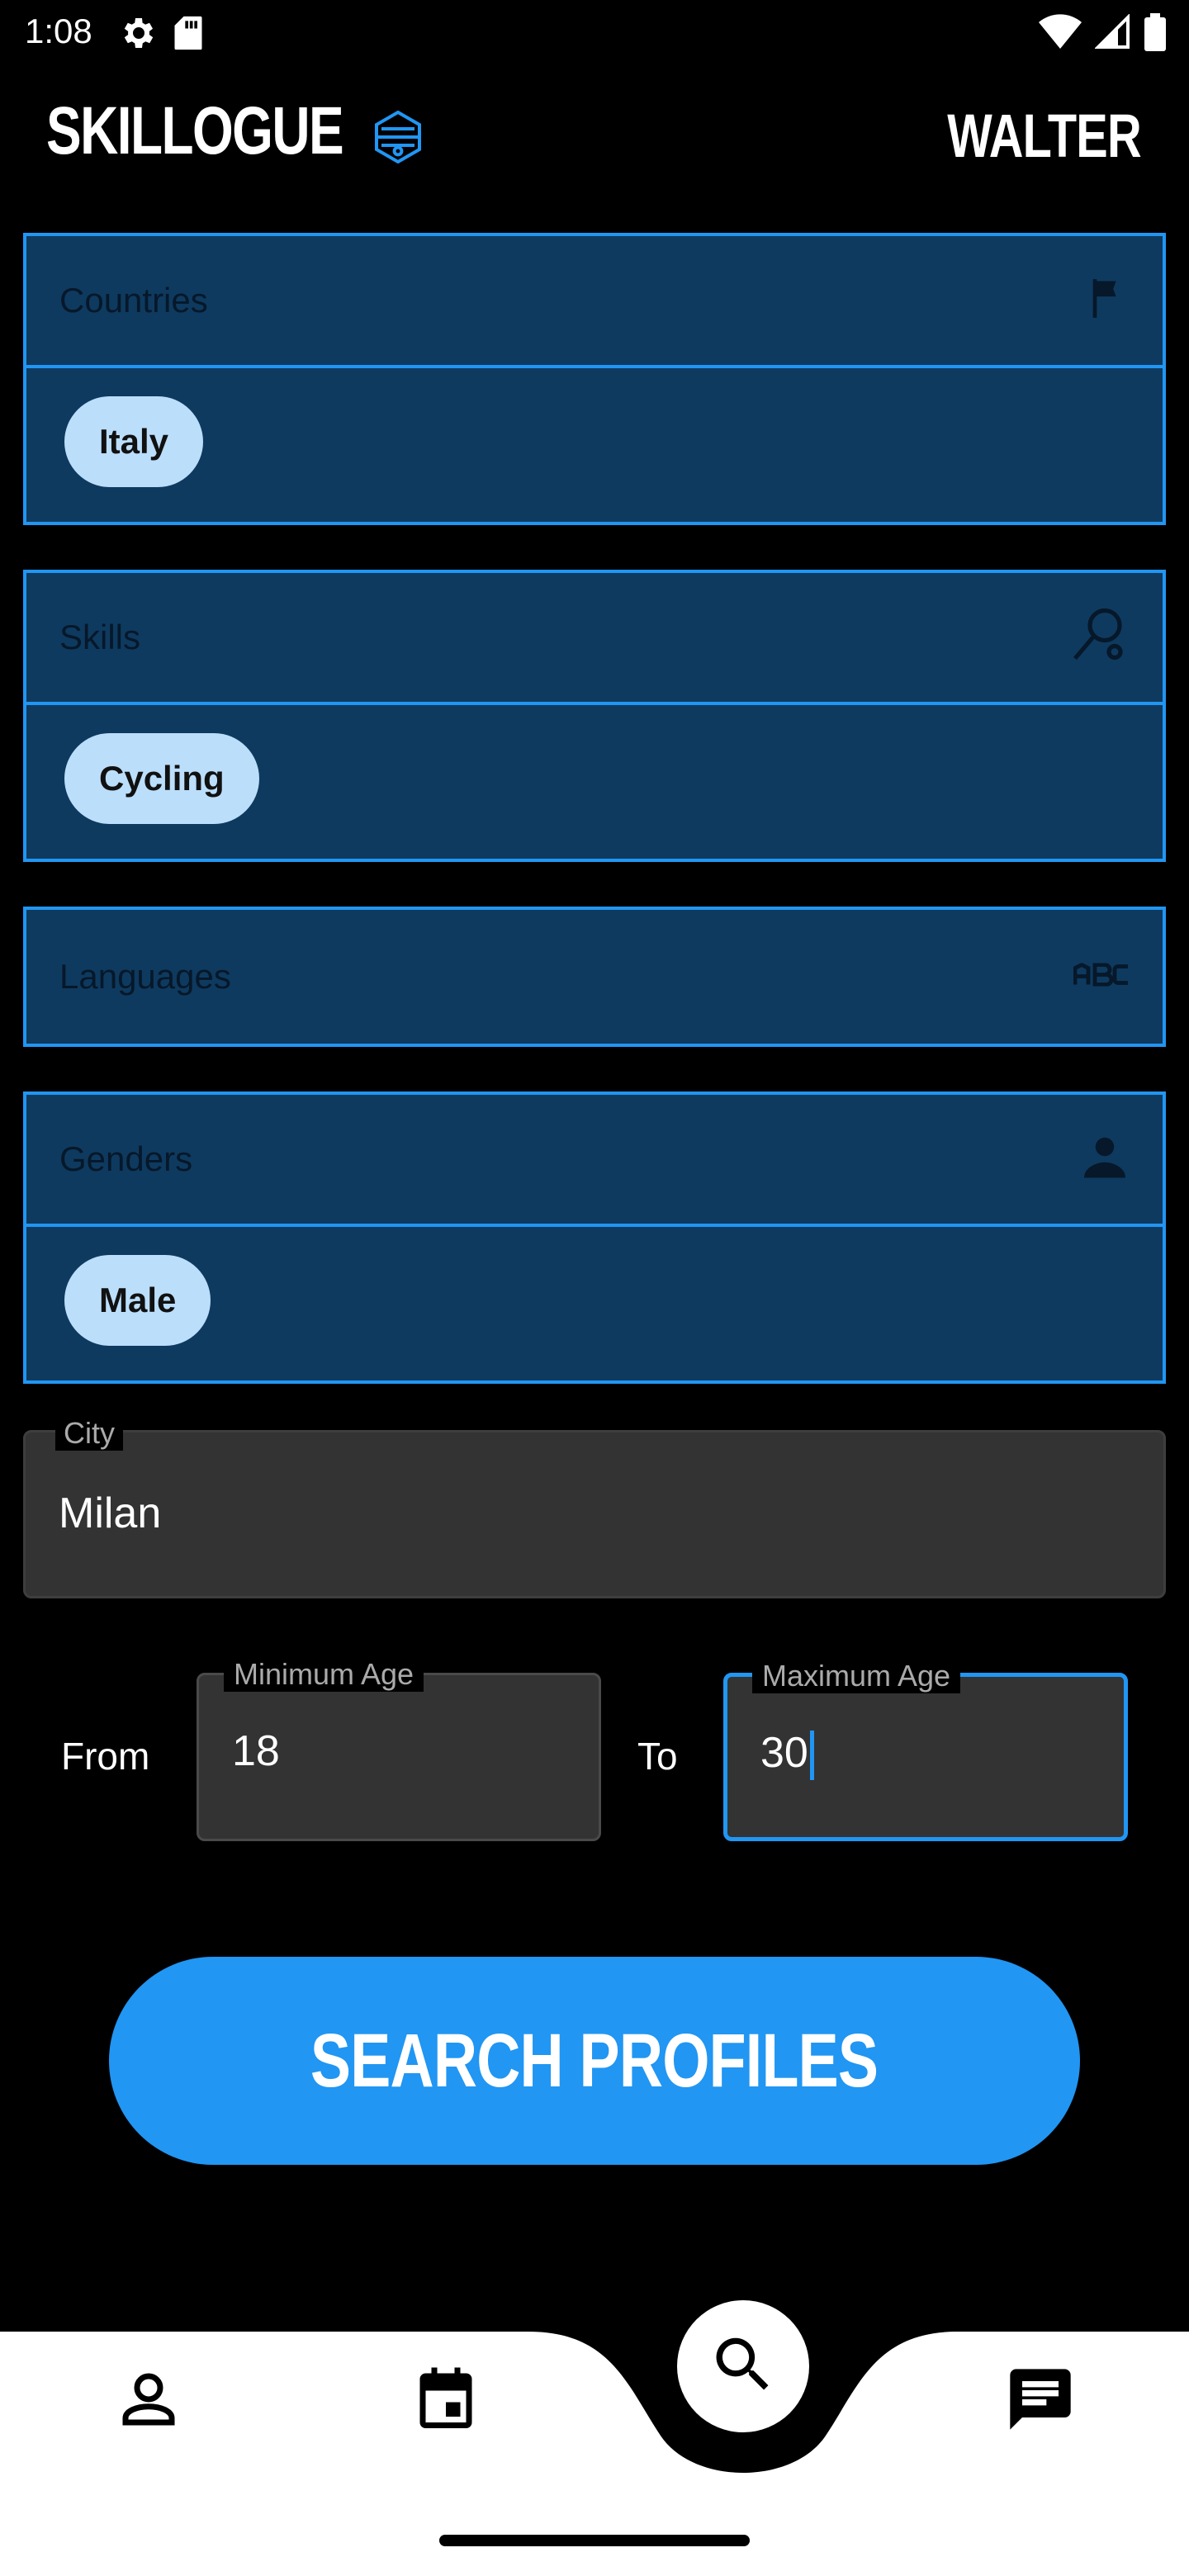 This screenshot has height=2576, width=1189. I want to click on genders-filter: Genders Male, so click(594, 1237).